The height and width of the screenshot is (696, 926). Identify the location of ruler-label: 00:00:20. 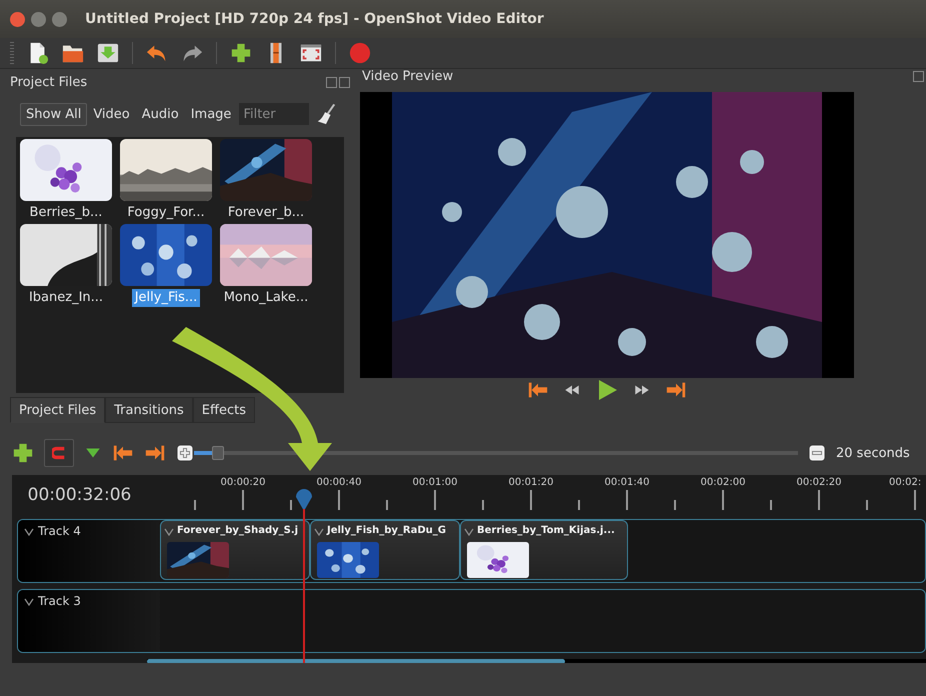
(243, 482).